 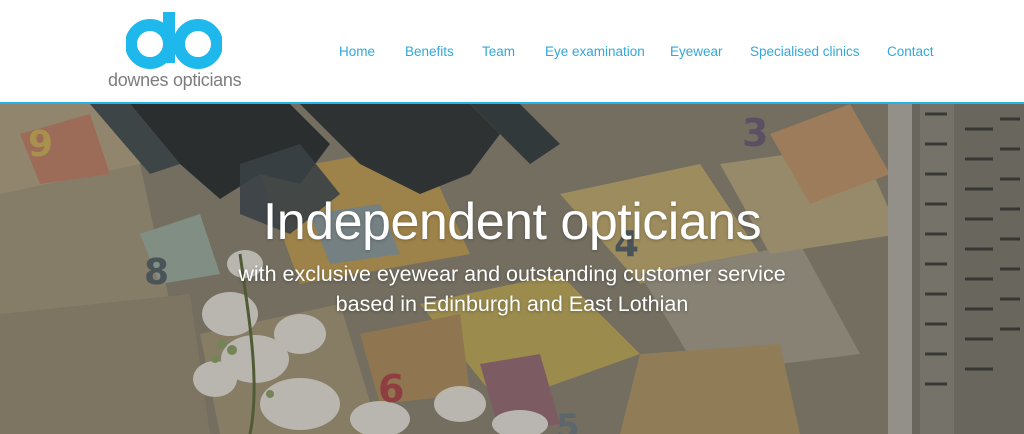 What do you see at coordinates (512, 304) in the screenshot?
I see `hero-subtitle-line-2: based in Edinburgh and East Lothian` at bounding box center [512, 304].